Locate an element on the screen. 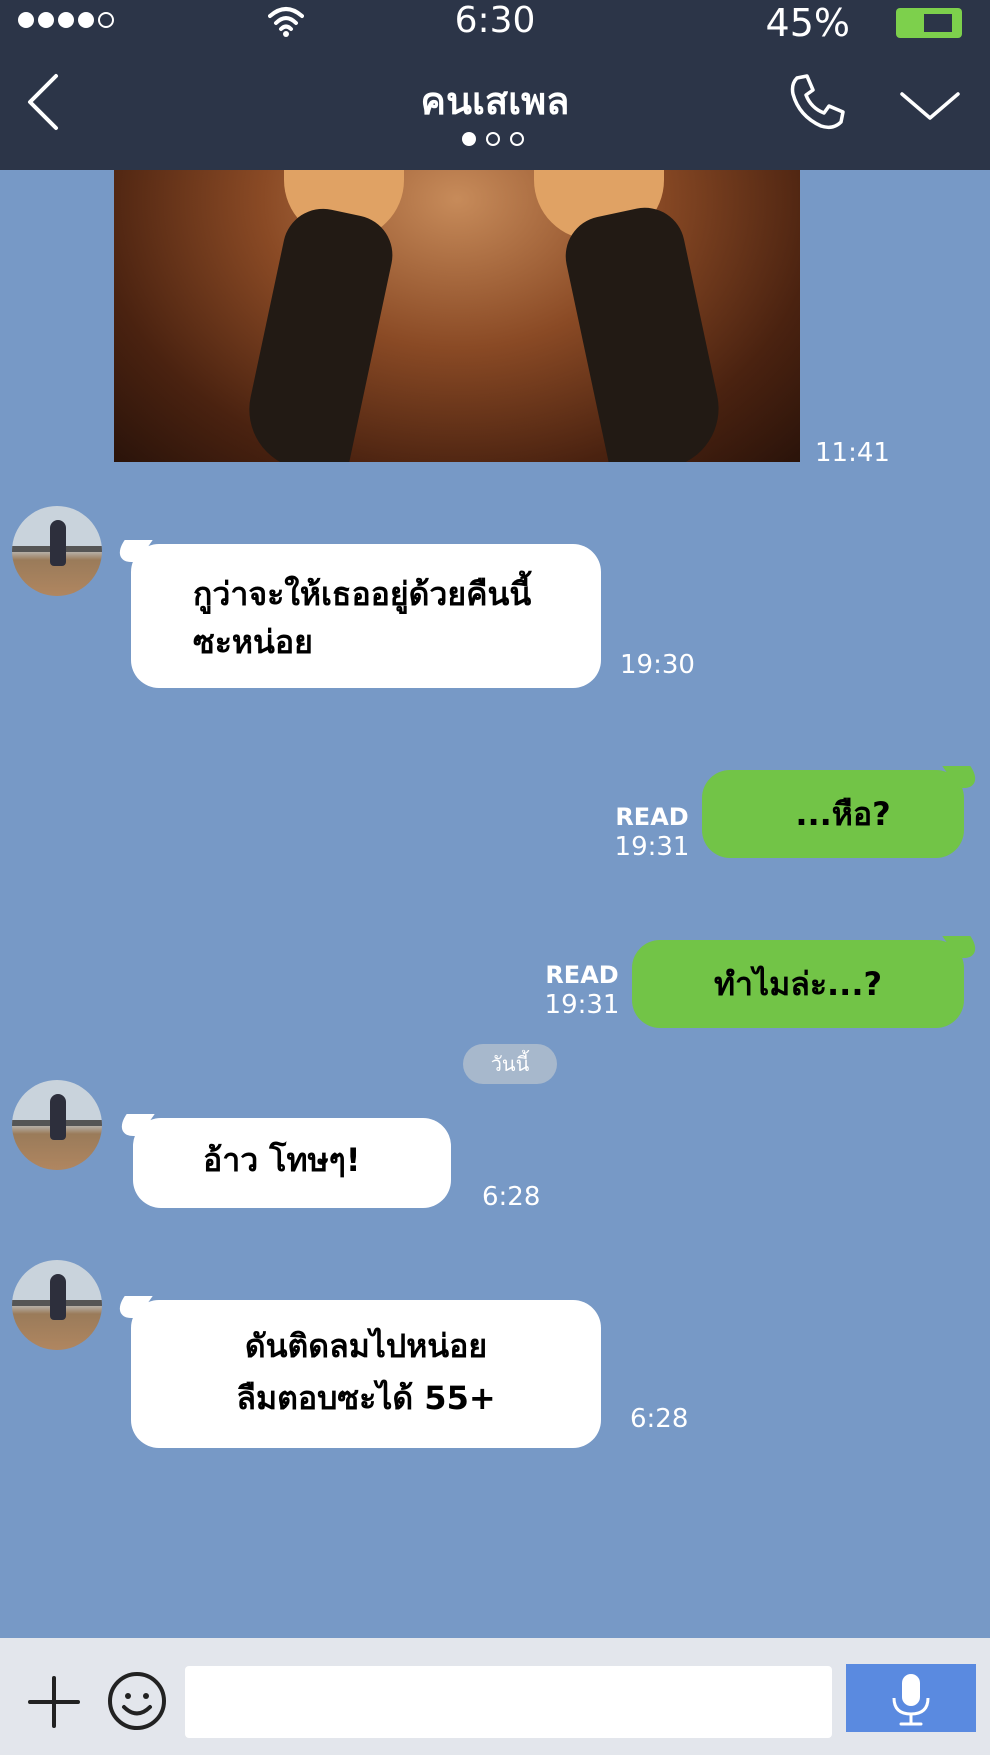 This screenshot has width=990, height=1755. chevron-down-icon is located at coordinates (930, 106).